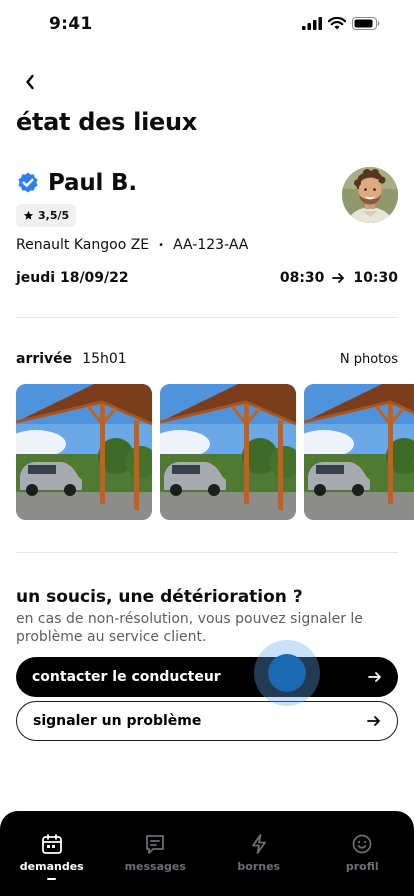  I want to click on booking-date: jeudi 18/09/22, so click(72, 278).